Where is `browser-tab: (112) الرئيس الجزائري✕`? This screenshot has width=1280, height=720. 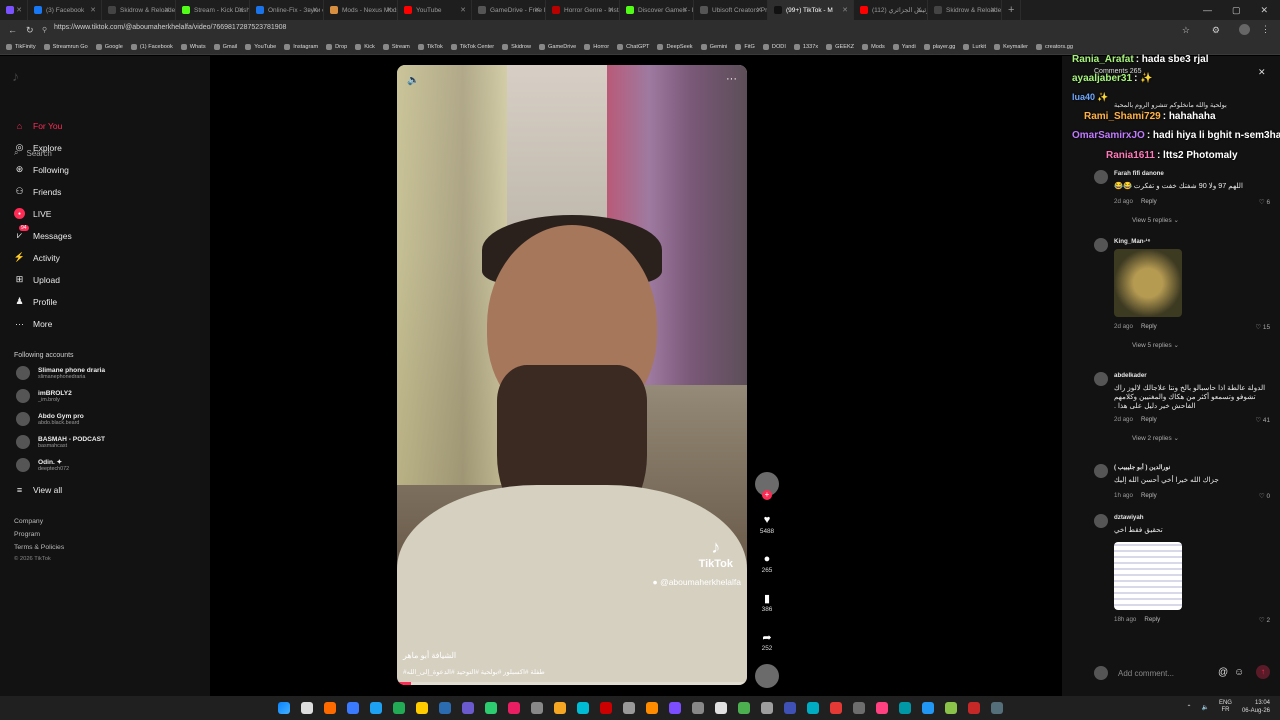 browser-tab: (112) الرئيس الجزائري✕ is located at coordinates (891, 10).